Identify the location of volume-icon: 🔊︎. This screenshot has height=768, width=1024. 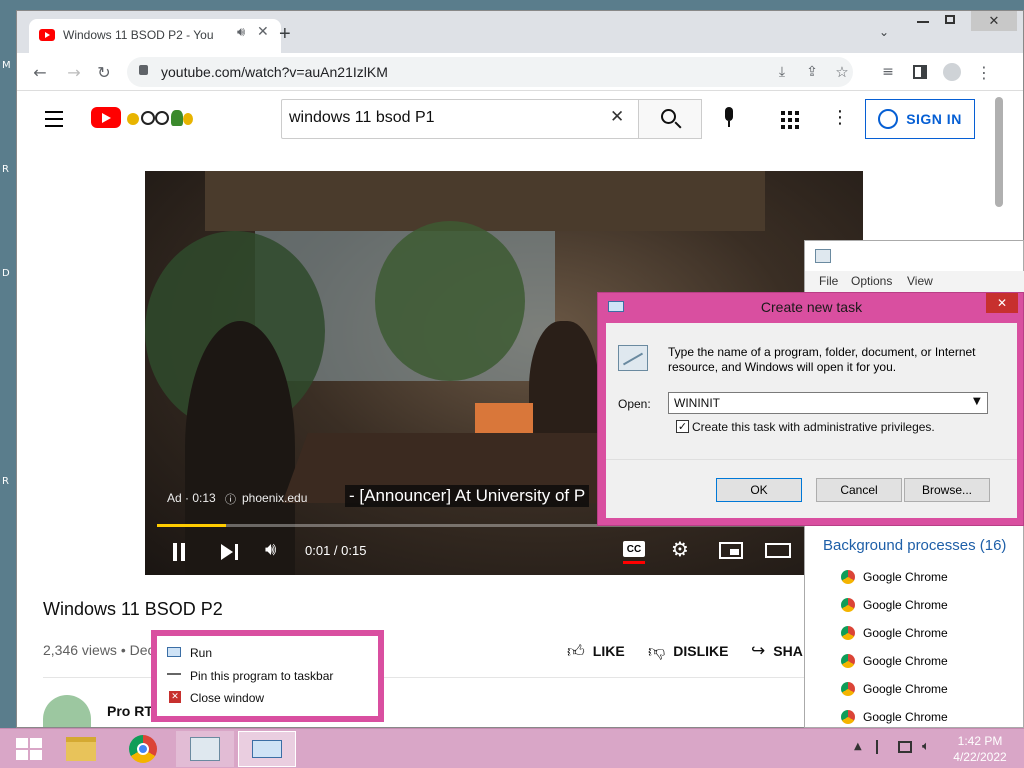
(270, 549).